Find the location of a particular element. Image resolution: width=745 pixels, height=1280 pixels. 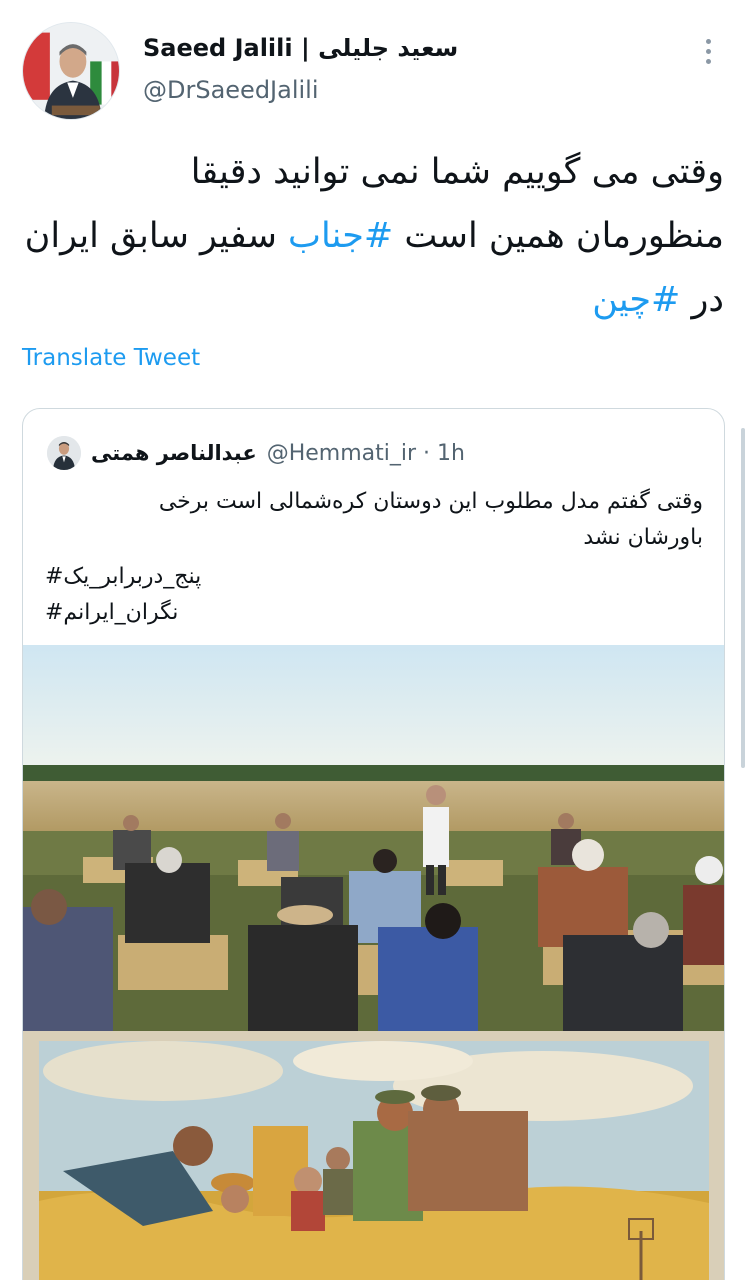

quoted-author-handle-time: @Hemmati_ir · 1h is located at coordinates (365, 453).